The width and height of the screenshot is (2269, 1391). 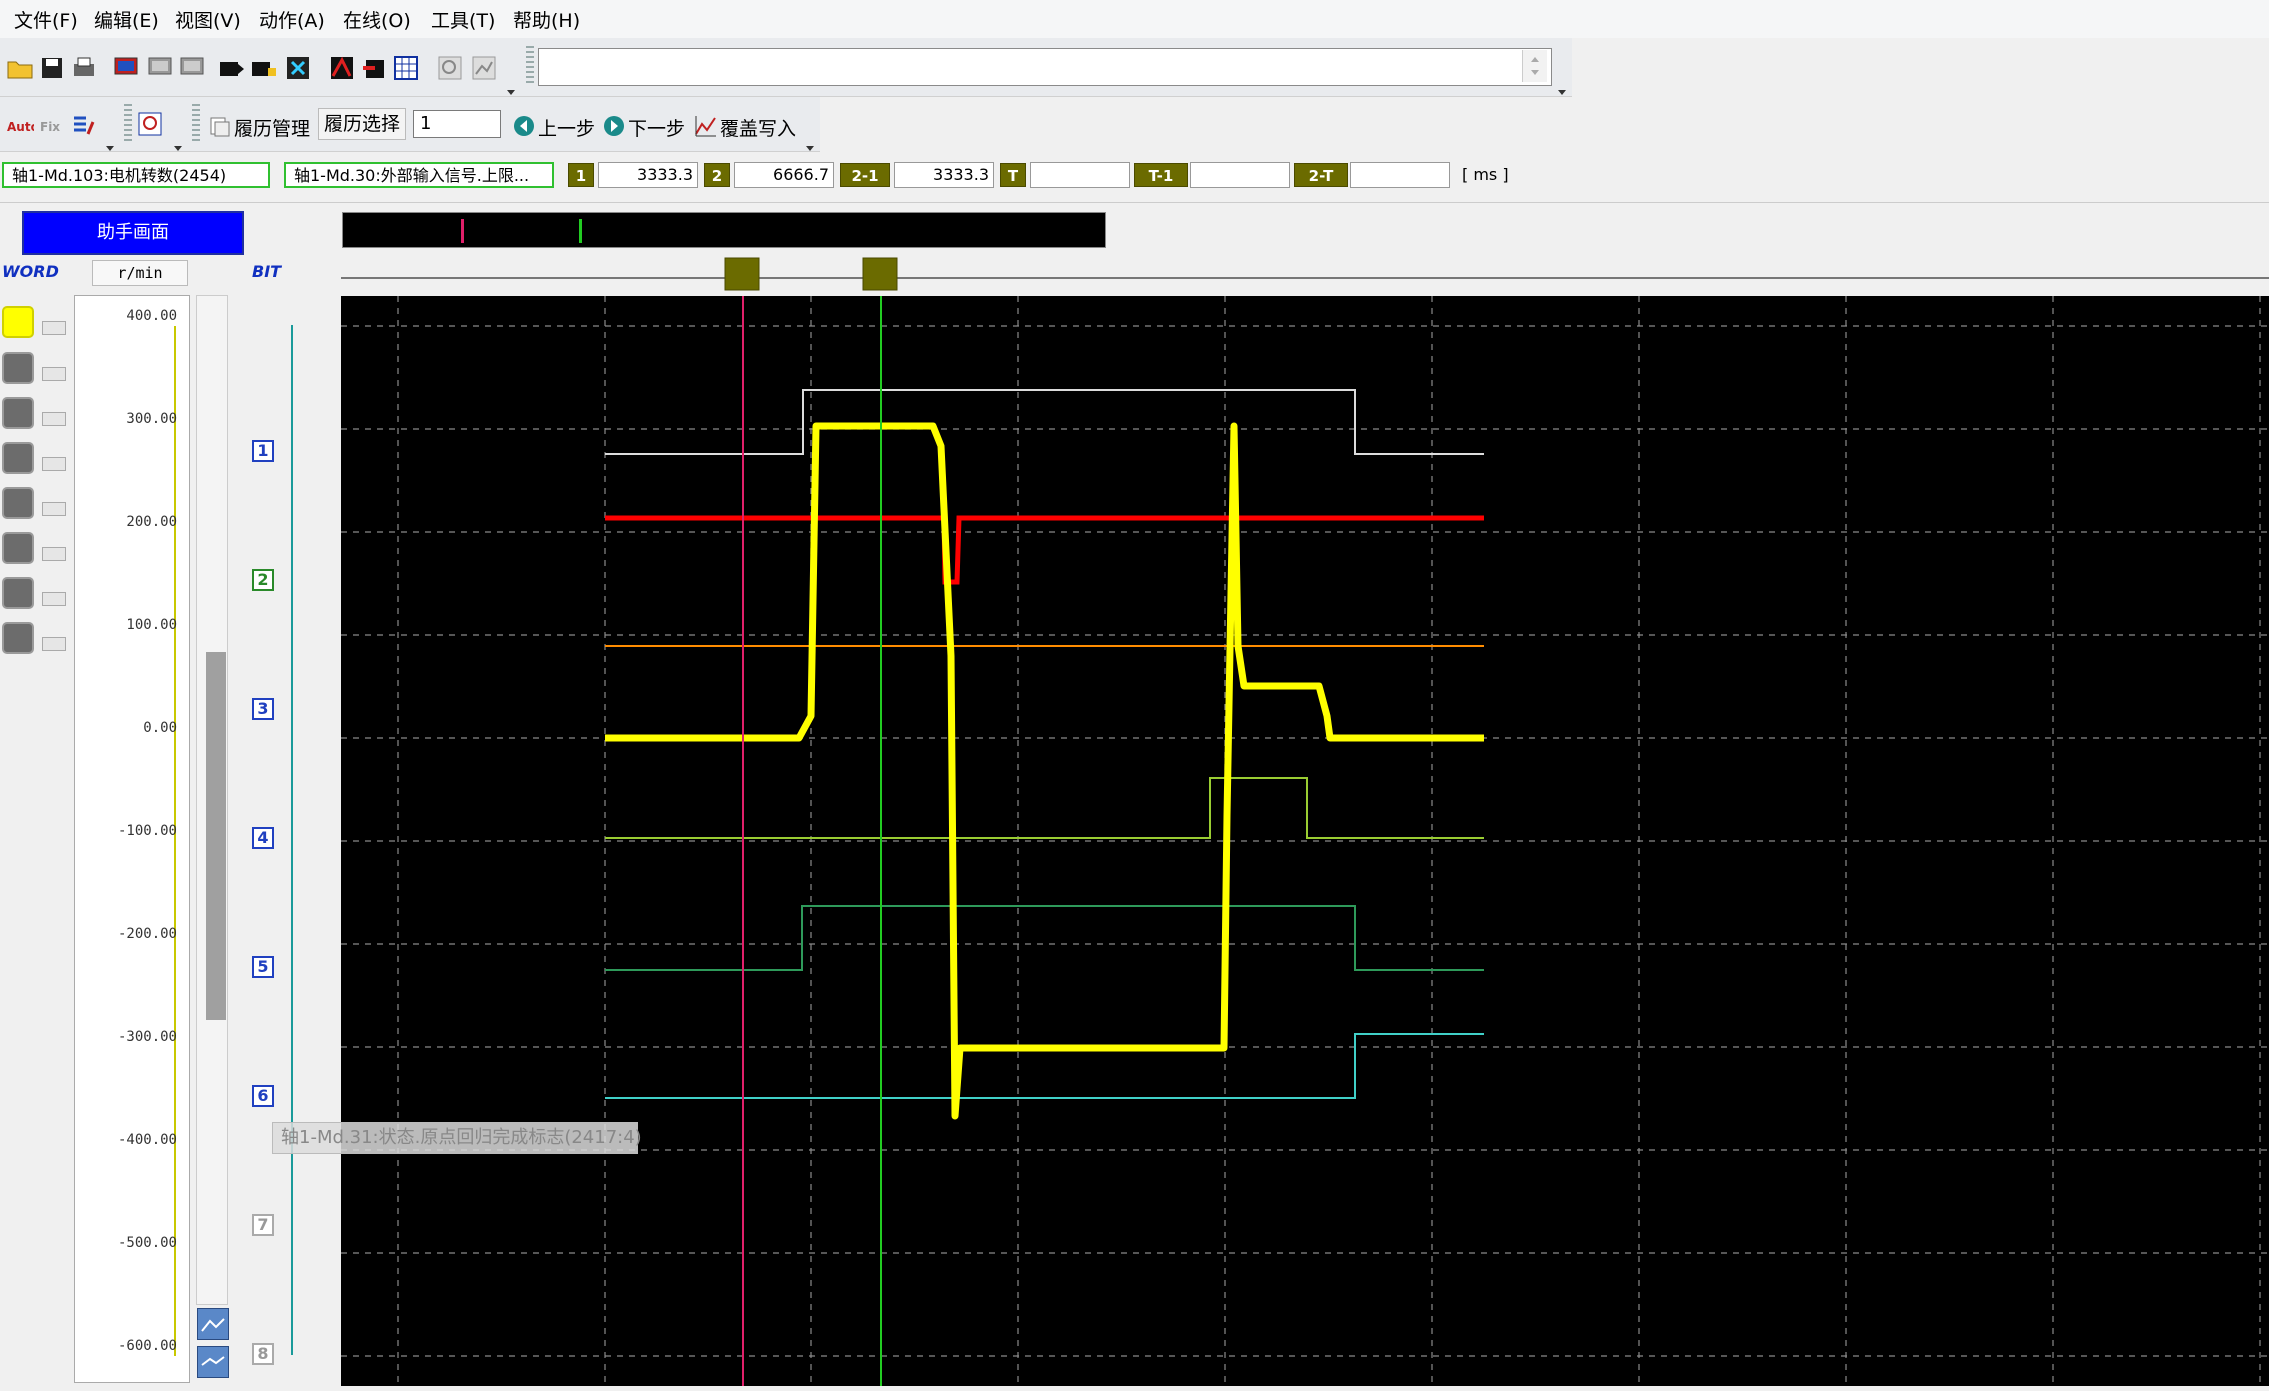 I want to click on word-channel-5-button, so click(x=18, y=503).